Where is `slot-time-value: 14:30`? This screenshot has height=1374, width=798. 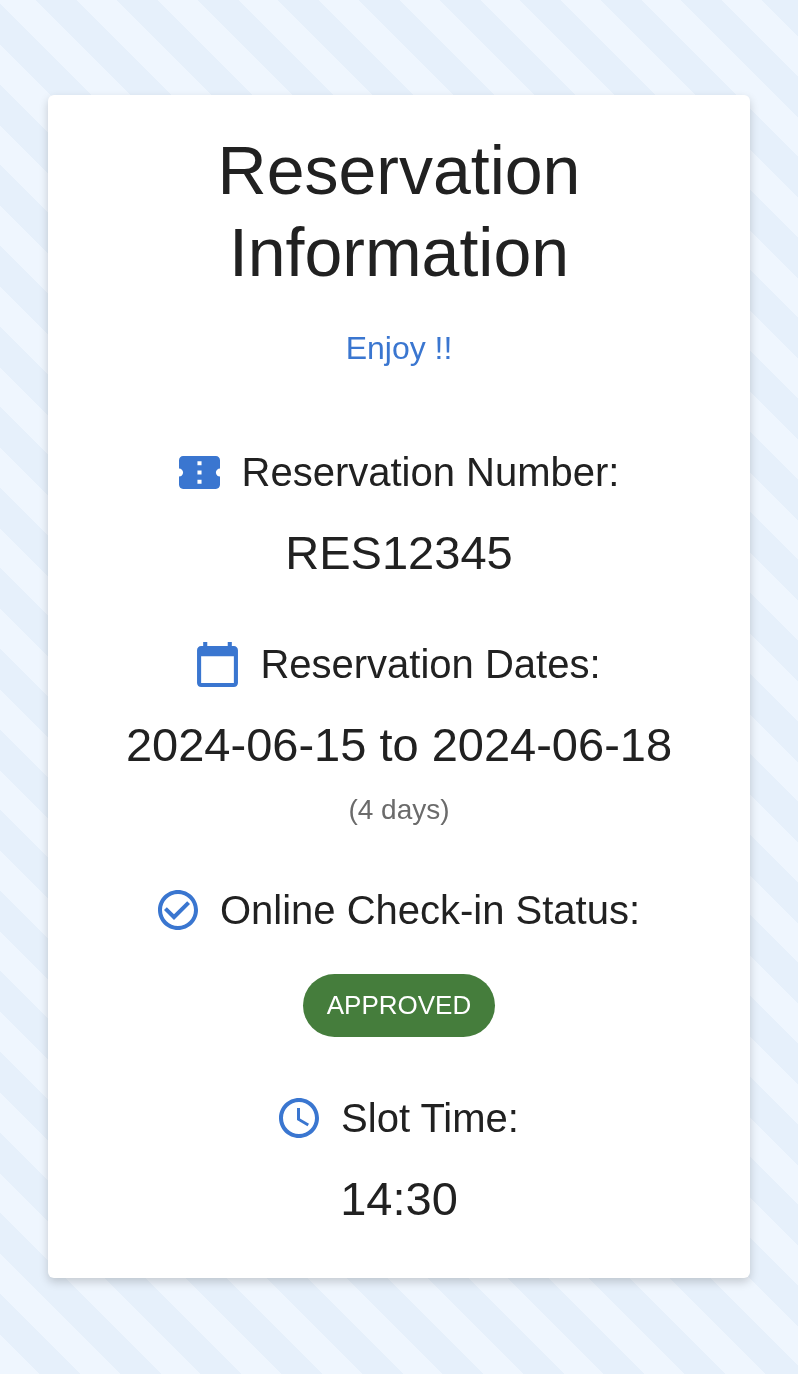 slot-time-value: 14:30 is located at coordinates (399, 1199).